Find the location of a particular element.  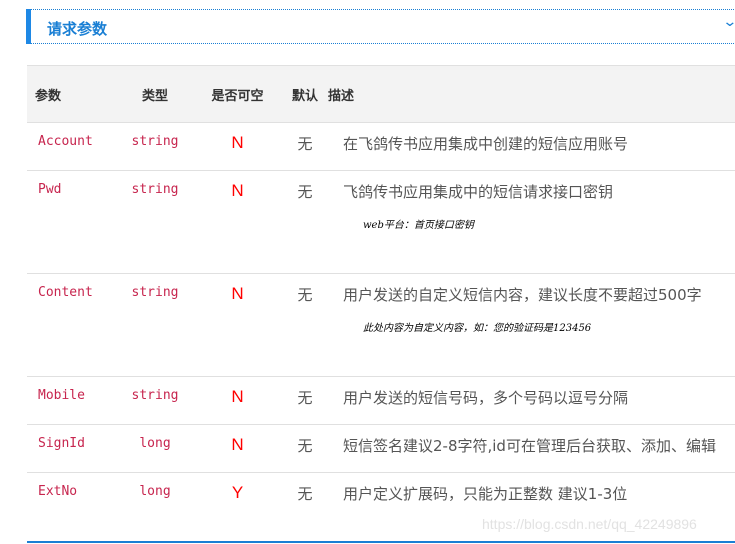

header-default: 默认 is located at coordinates (304, 96).